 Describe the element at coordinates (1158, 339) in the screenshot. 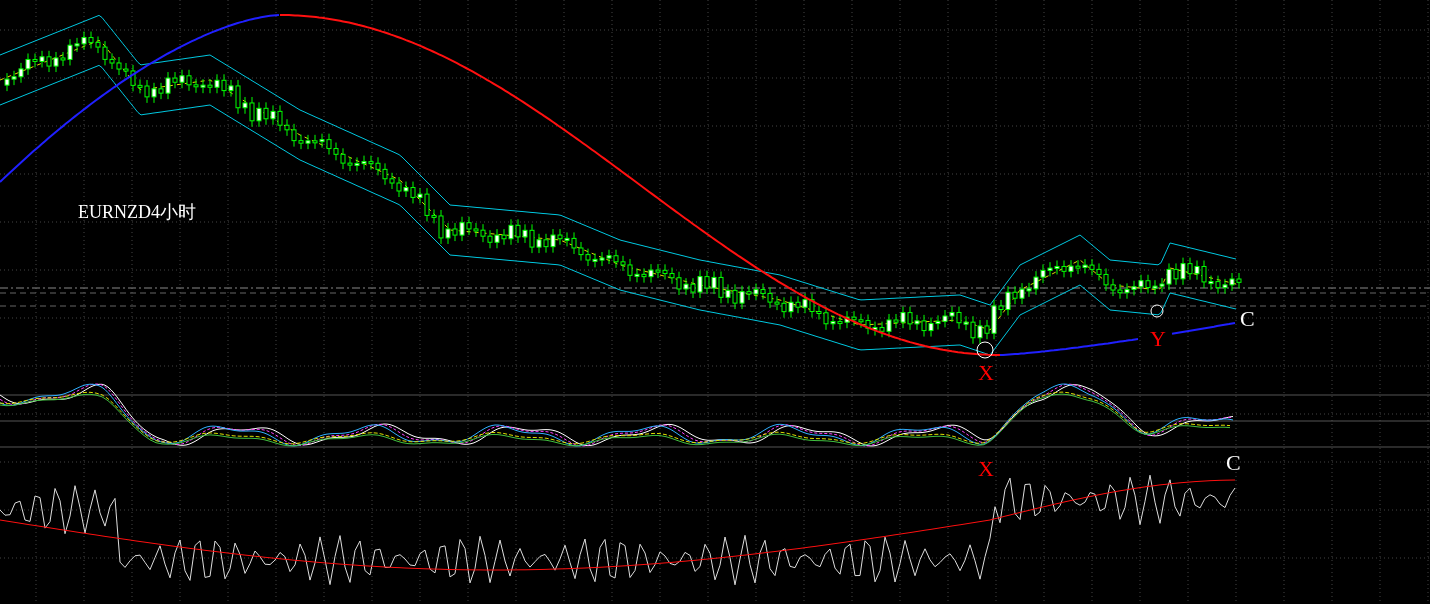

I see `chart-marker-label: Y` at that location.